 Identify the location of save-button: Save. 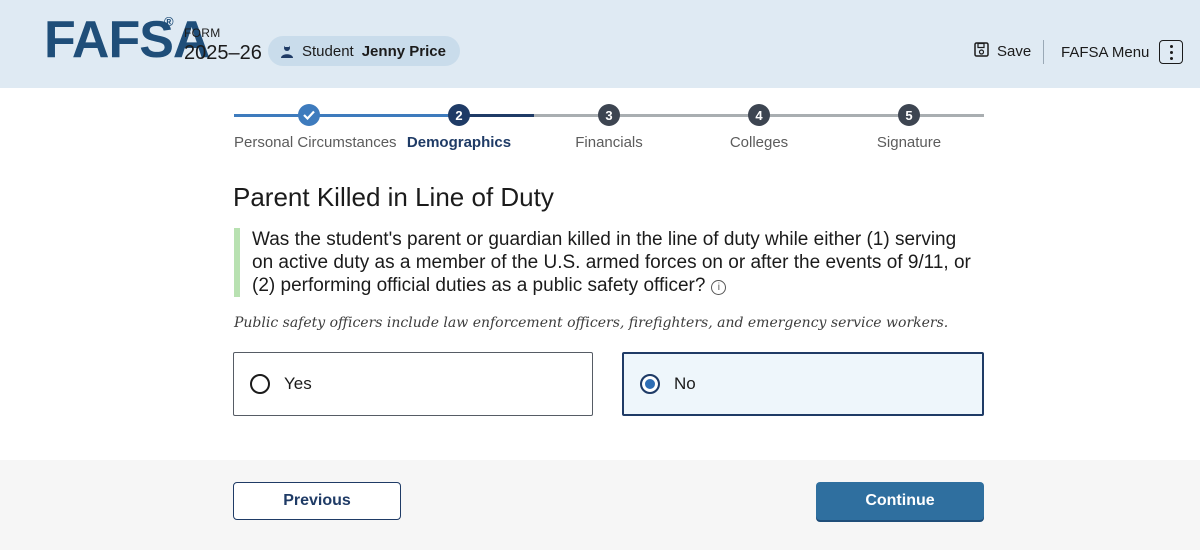
(1002, 51).